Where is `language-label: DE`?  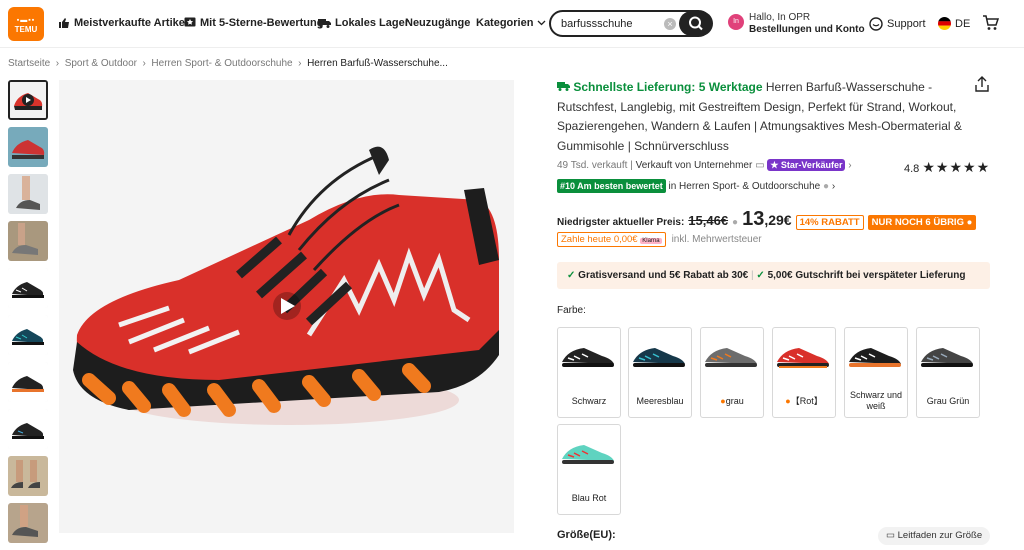 language-label: DE is located at coordinates (963, 23).